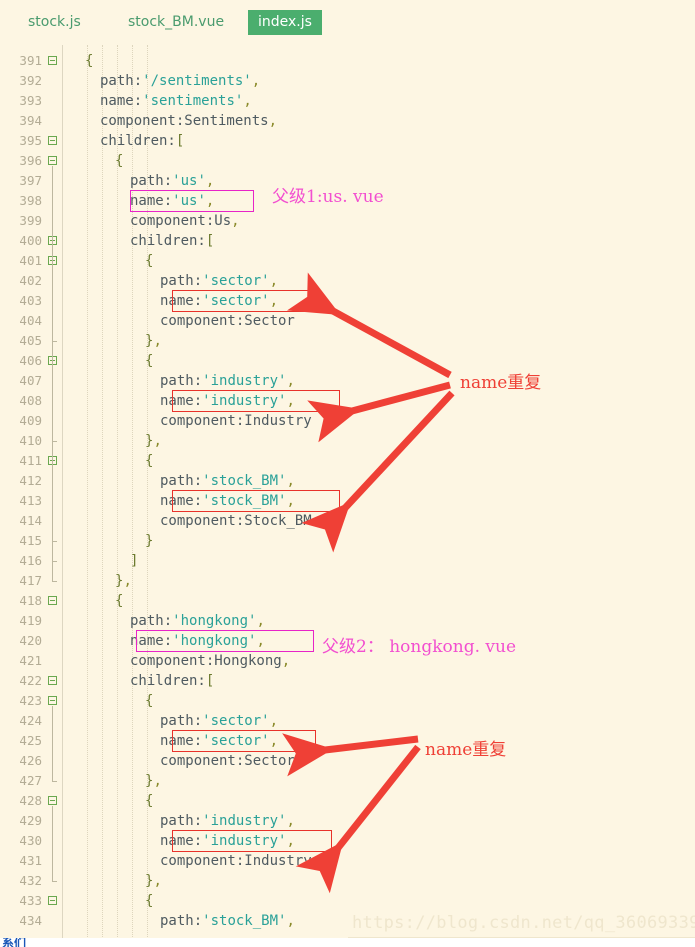 This screenshot has width=695, height=947. I want to click on anno-duplicate-name-2: name重复, so click(466, 750).